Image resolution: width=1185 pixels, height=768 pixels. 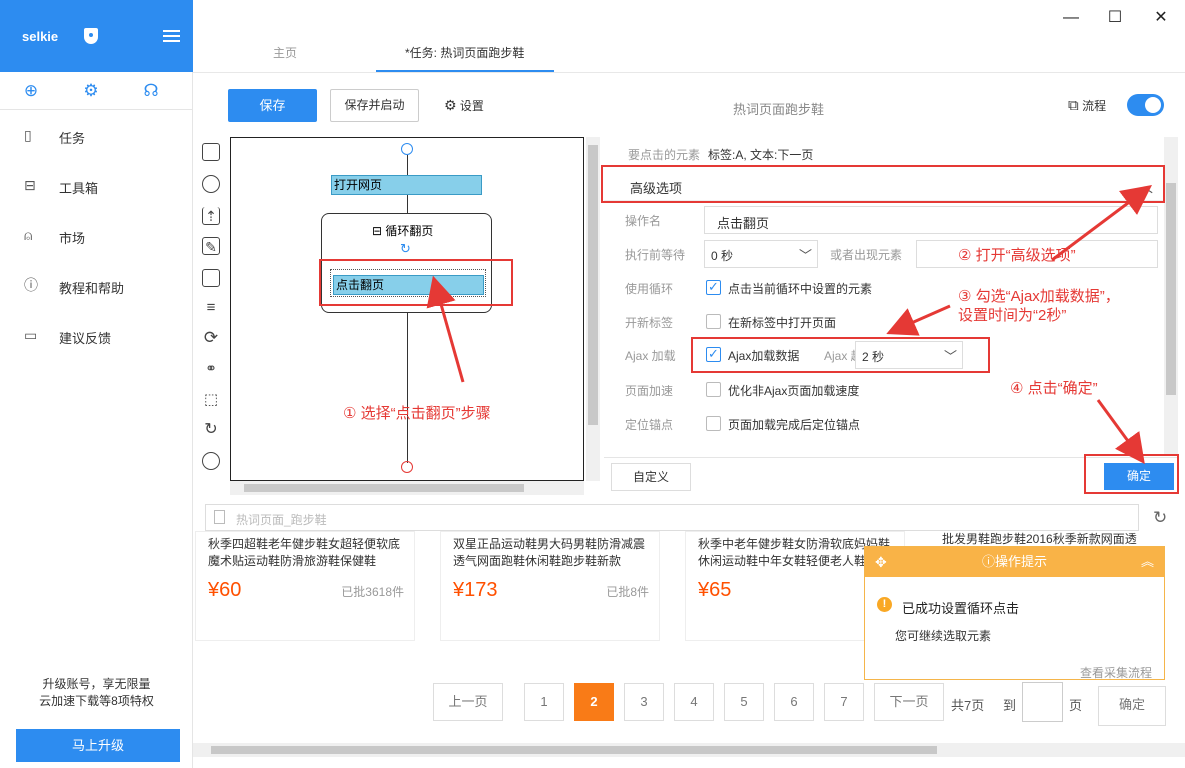 What do you see at coordinates (883, 184) in the screenshot?
I see `step2-highlight` at bounding box center [883, 184].